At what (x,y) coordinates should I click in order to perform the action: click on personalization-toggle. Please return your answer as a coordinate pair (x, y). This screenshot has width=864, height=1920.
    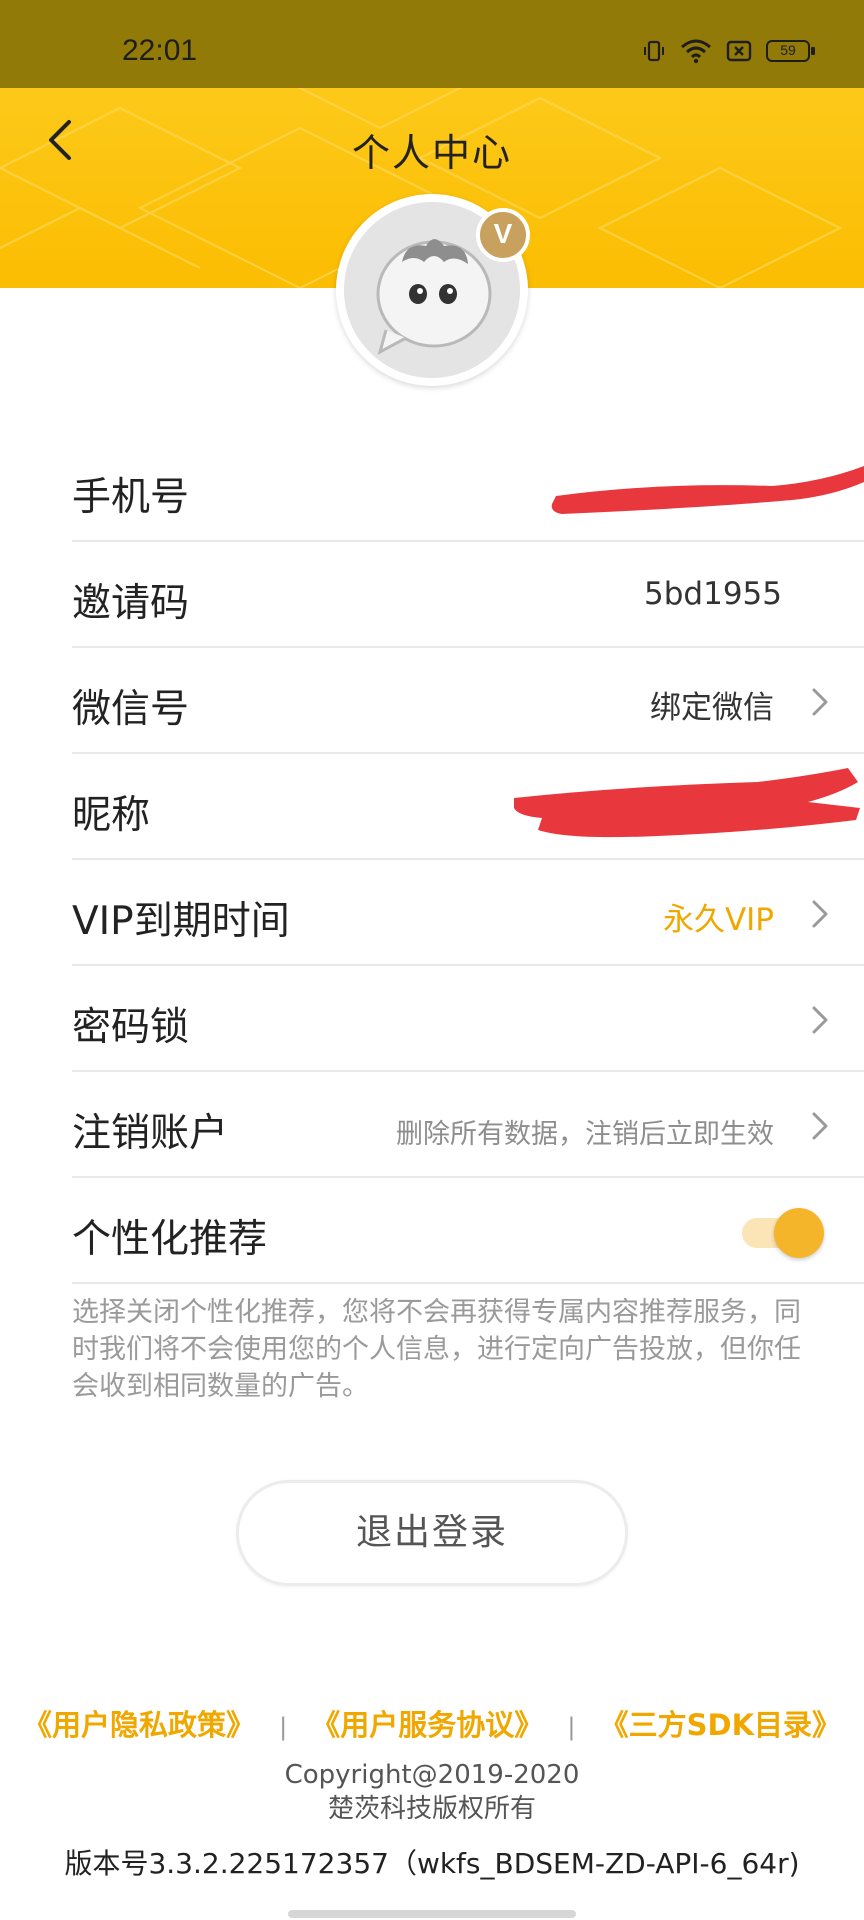
    Looking at the image, I should click on (783, 1233).